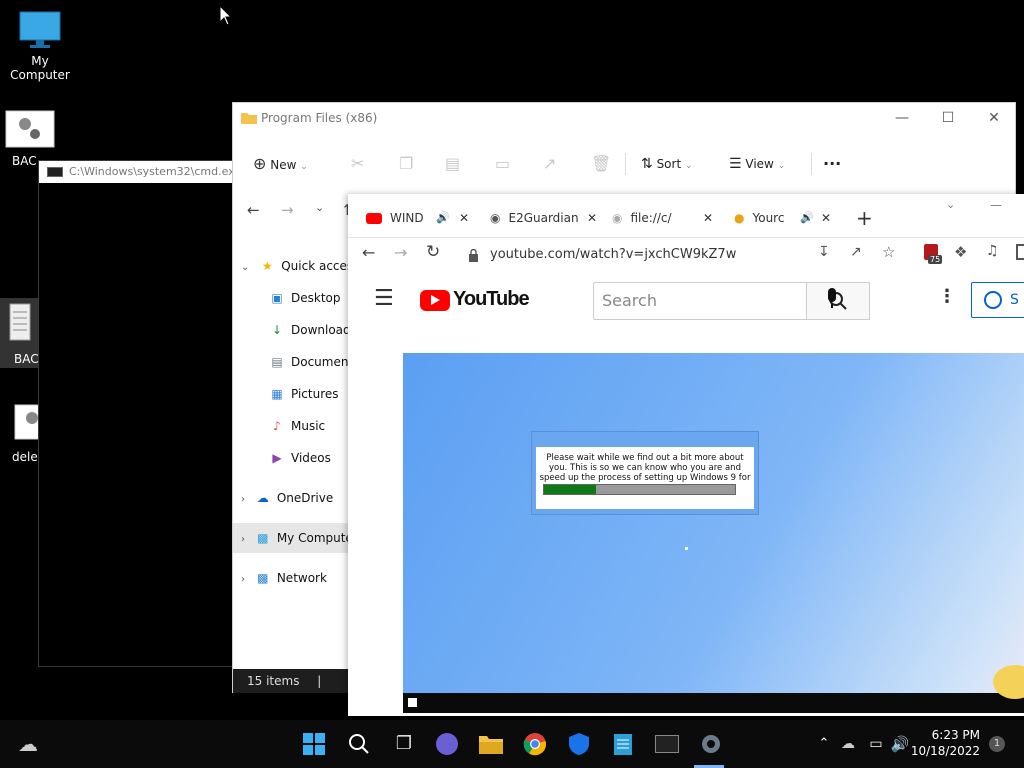 Image resolution: width=1024 pixels, height=768 pixels. I want to click on sort-icon: ⇅, so click(647, 164).